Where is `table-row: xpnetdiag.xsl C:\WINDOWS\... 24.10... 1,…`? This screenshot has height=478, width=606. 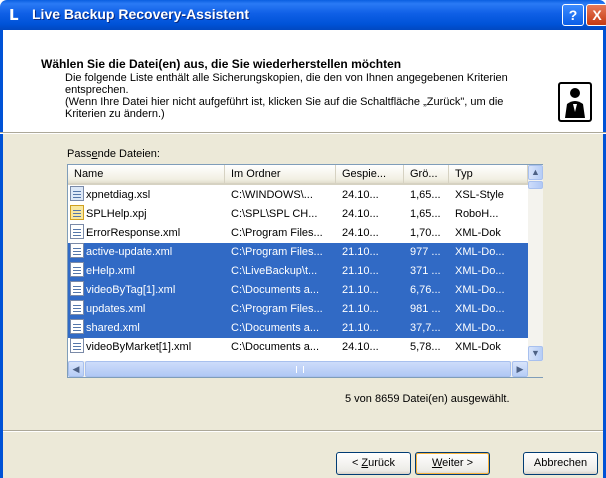
table-row: xpnetdiag.xsl C:\WINDOWS\... 24.10... 1,… is located at coordinates (298, 195).